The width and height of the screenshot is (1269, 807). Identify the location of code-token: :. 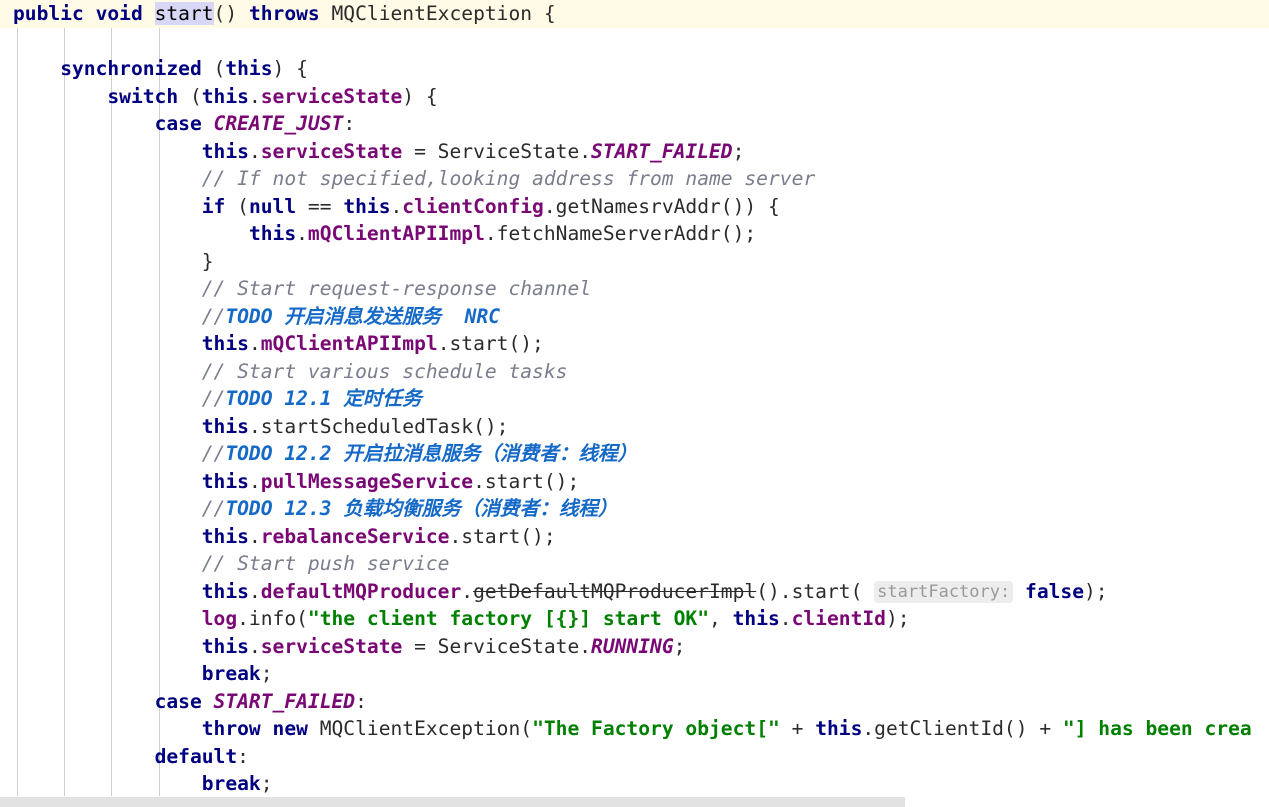
(349, 123).